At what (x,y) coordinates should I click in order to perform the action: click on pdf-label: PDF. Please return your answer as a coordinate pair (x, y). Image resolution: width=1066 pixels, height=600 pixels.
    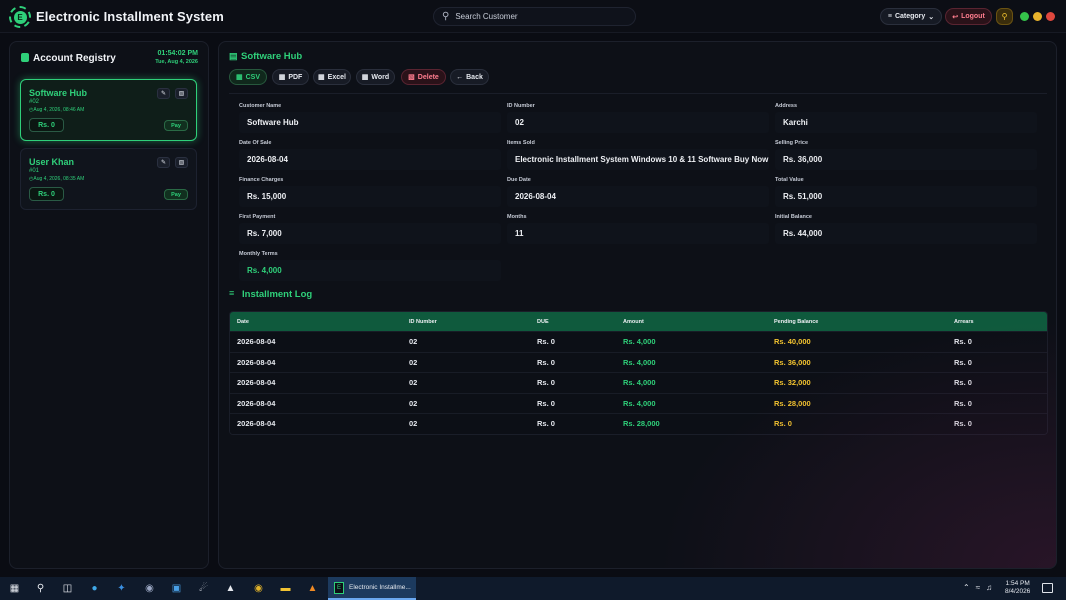
    Looking at the image, I should click on (295, 77).